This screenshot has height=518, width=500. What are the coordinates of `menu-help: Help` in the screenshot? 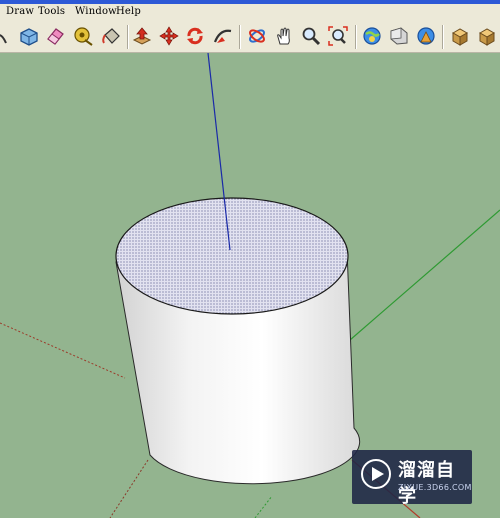 It's located at (128, 11).